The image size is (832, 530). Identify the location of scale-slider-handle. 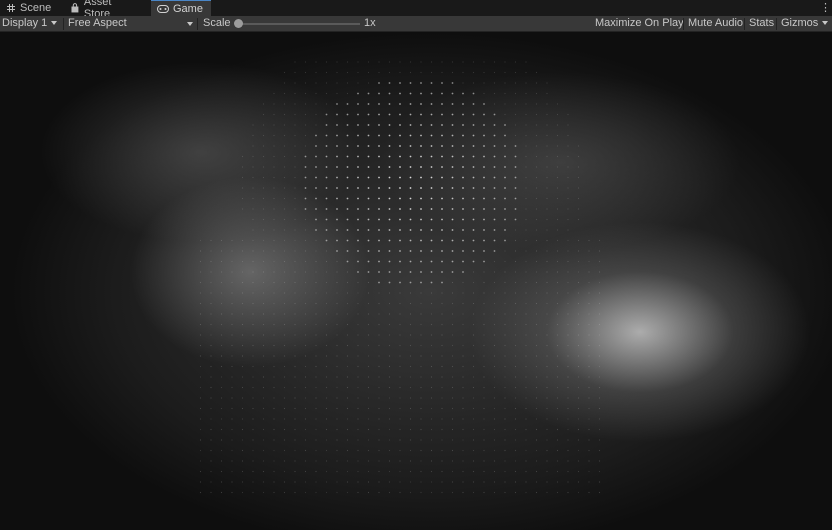
(238, 23).